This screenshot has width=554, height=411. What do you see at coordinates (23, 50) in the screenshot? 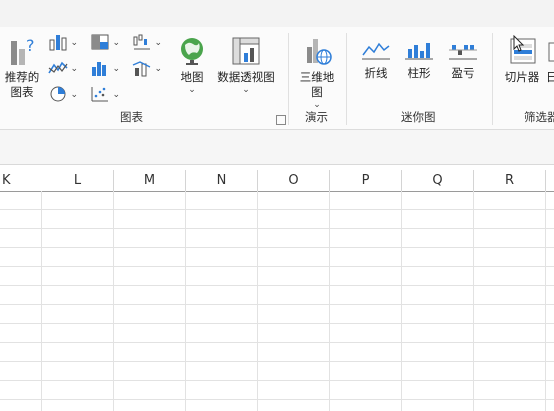
I see `recommended-charts-icon: ?` at bounding box center [23, 50].